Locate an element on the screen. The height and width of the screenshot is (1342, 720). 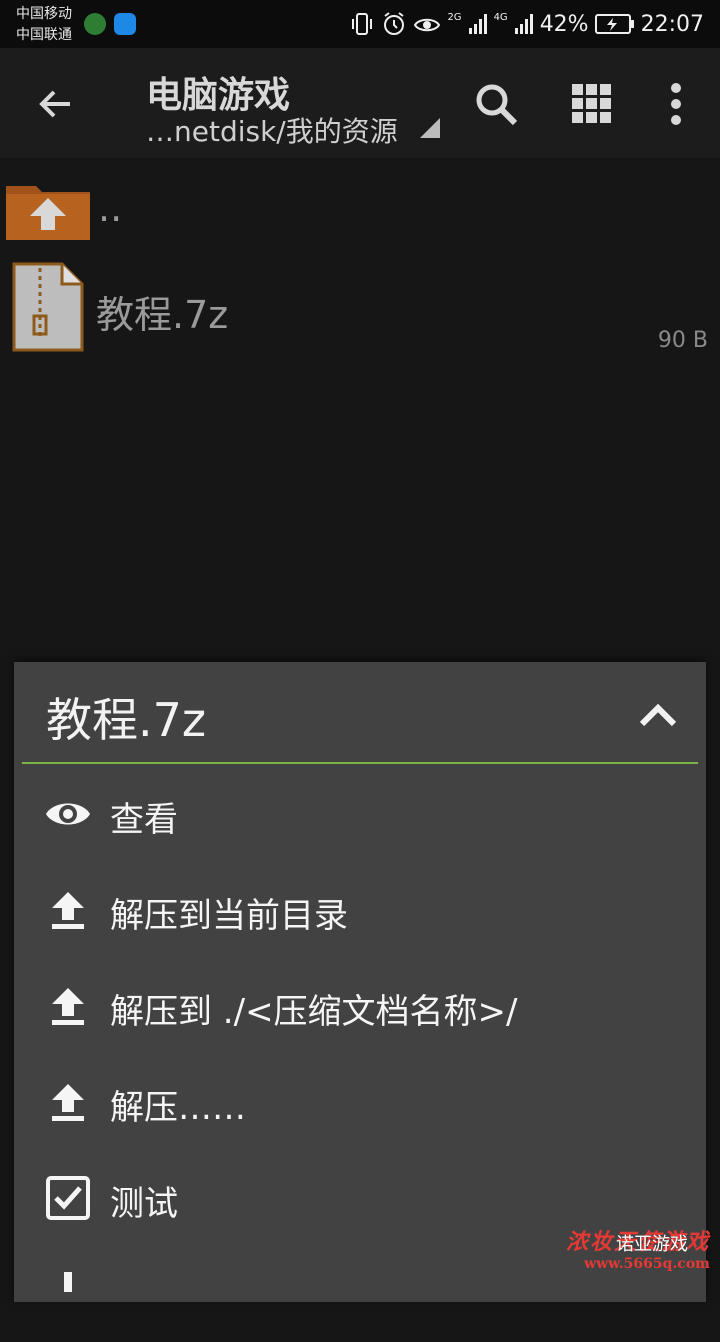
carrier-1: 中国移动 is located at coordinates (44, 14).